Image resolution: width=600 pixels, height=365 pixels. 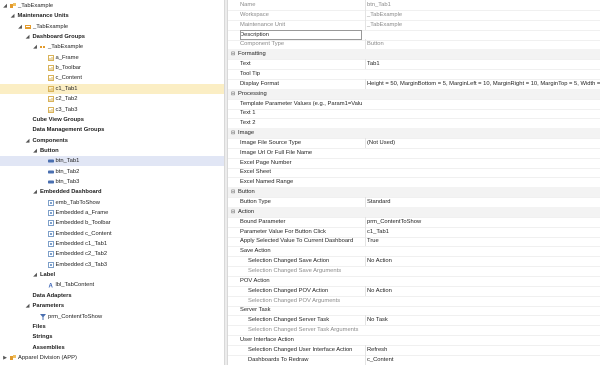 I want to click on property-dashboards-to-redraw: Dashboards To Redraw c_Content, so click(x=414, y=359).